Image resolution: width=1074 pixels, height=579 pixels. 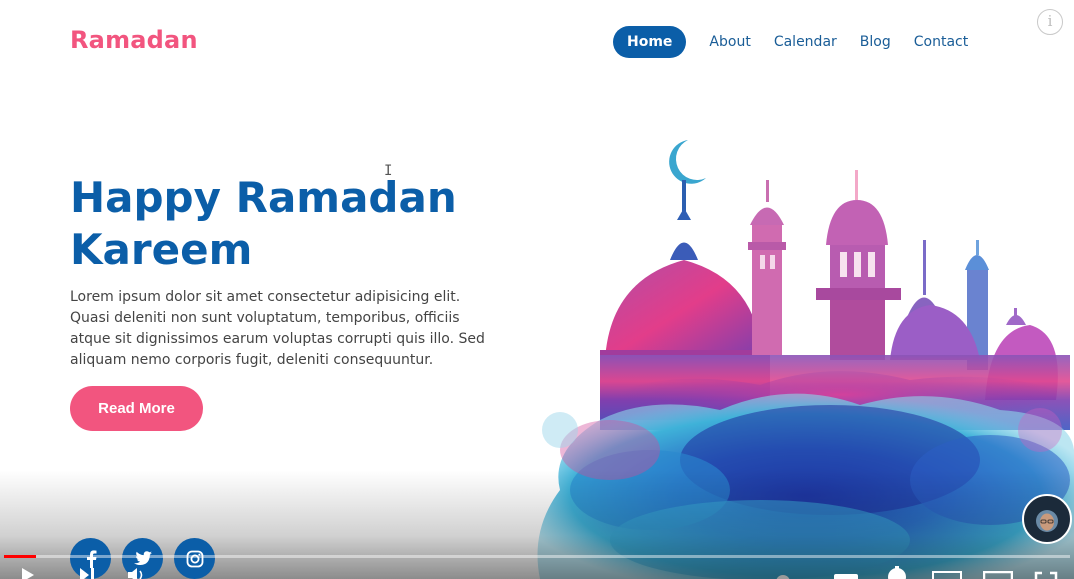 I want to click on brand-logo: Ramadan, so click(x=134, y=40).